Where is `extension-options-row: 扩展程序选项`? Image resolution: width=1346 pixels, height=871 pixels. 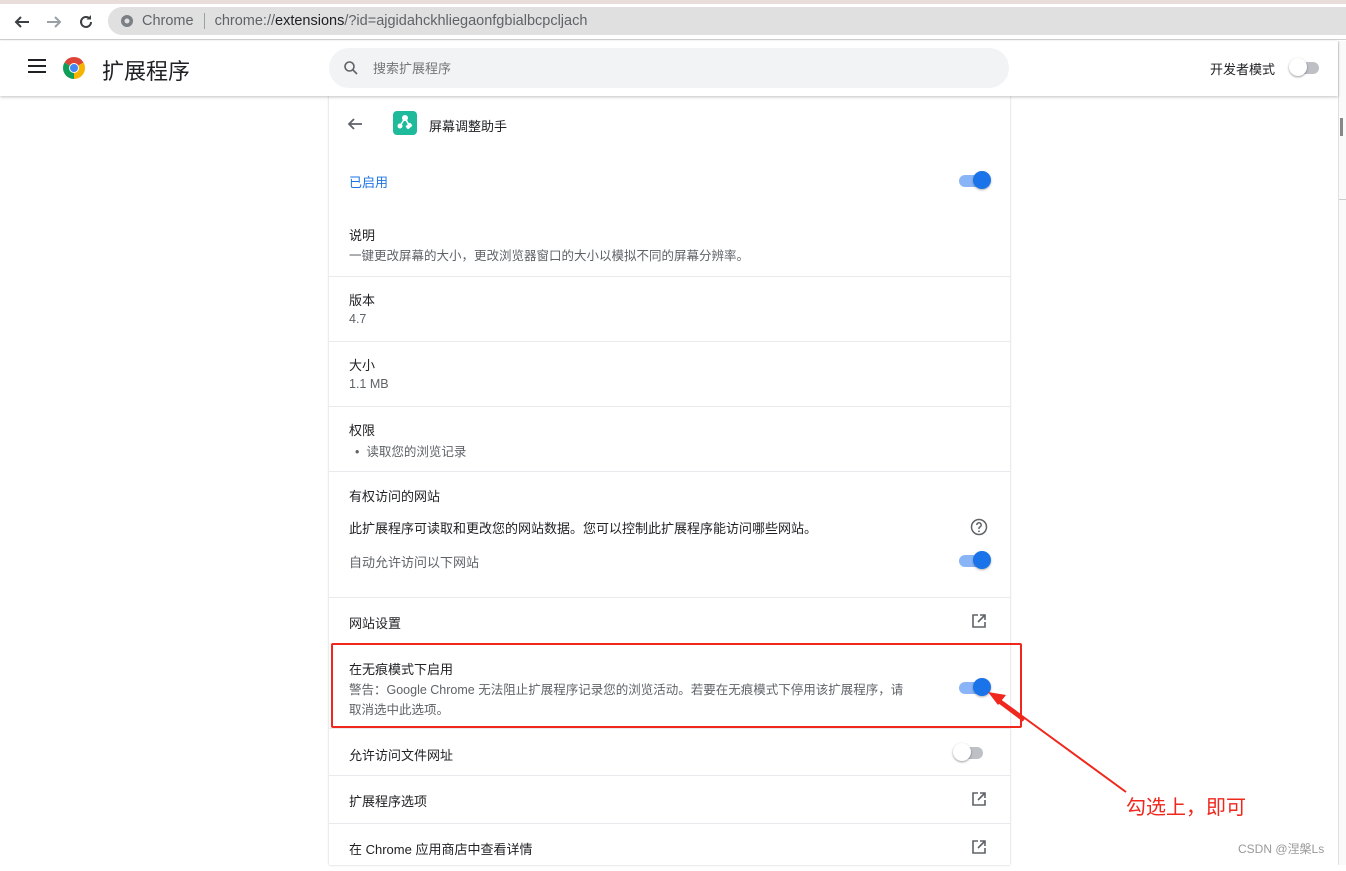 extension-options-row: 扩展程序选项 is located at coordinates (669, 799).